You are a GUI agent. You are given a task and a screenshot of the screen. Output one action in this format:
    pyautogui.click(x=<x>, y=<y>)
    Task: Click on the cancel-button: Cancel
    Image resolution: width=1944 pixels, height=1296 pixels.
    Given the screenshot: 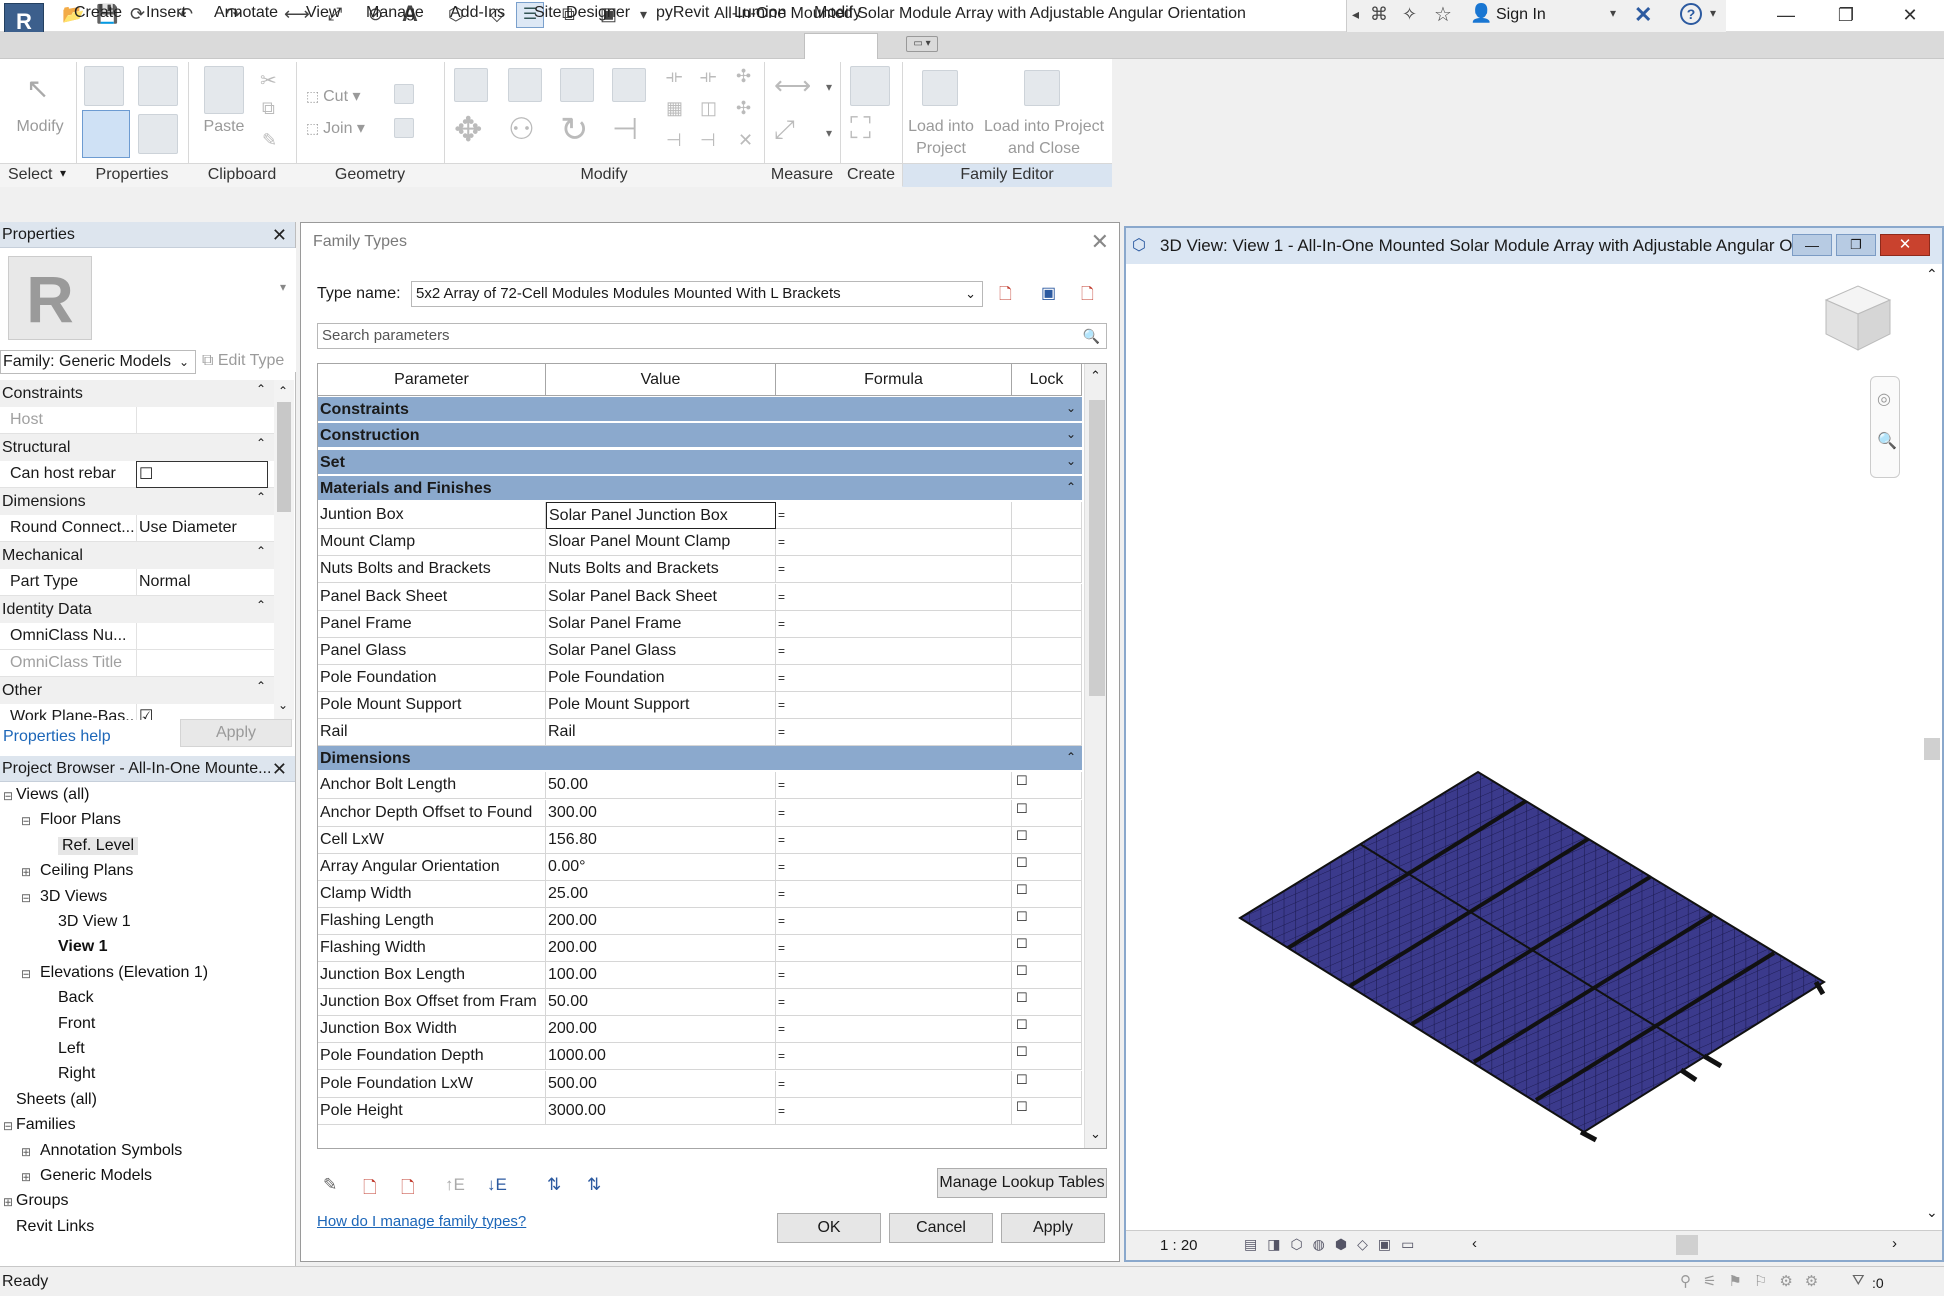 What is the action you would take?
    pyautogui.click(x=941, y=1228)
    